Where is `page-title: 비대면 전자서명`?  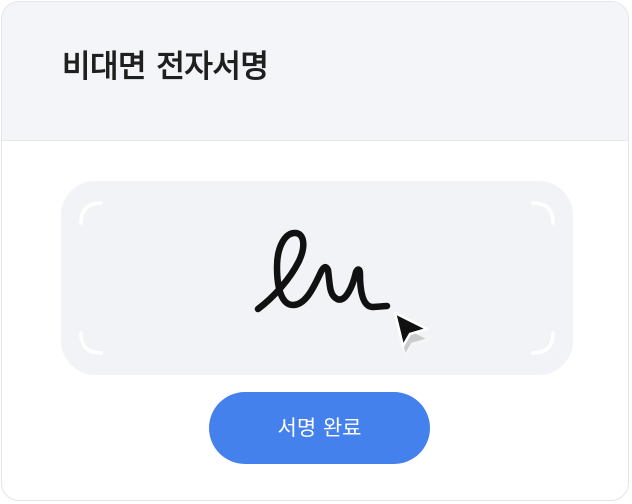
page-title: 비대면 전자서명 is located at coordinates (165, 67).